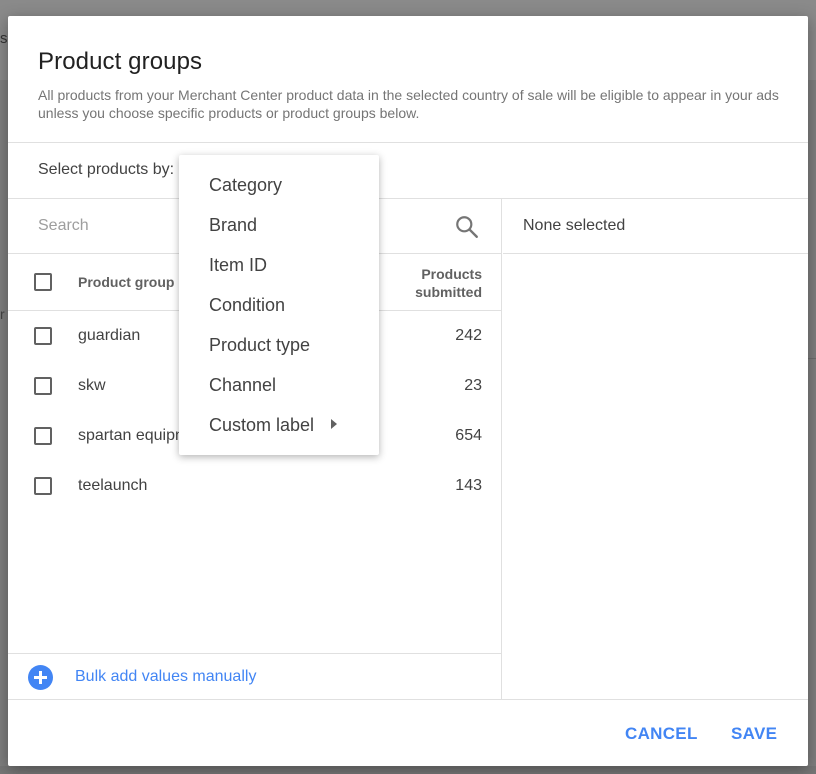  What do you see at coordinates (473, 385) in the screenshot?
I see `products-submitted-count: 23` at bounding box center [473, 385].